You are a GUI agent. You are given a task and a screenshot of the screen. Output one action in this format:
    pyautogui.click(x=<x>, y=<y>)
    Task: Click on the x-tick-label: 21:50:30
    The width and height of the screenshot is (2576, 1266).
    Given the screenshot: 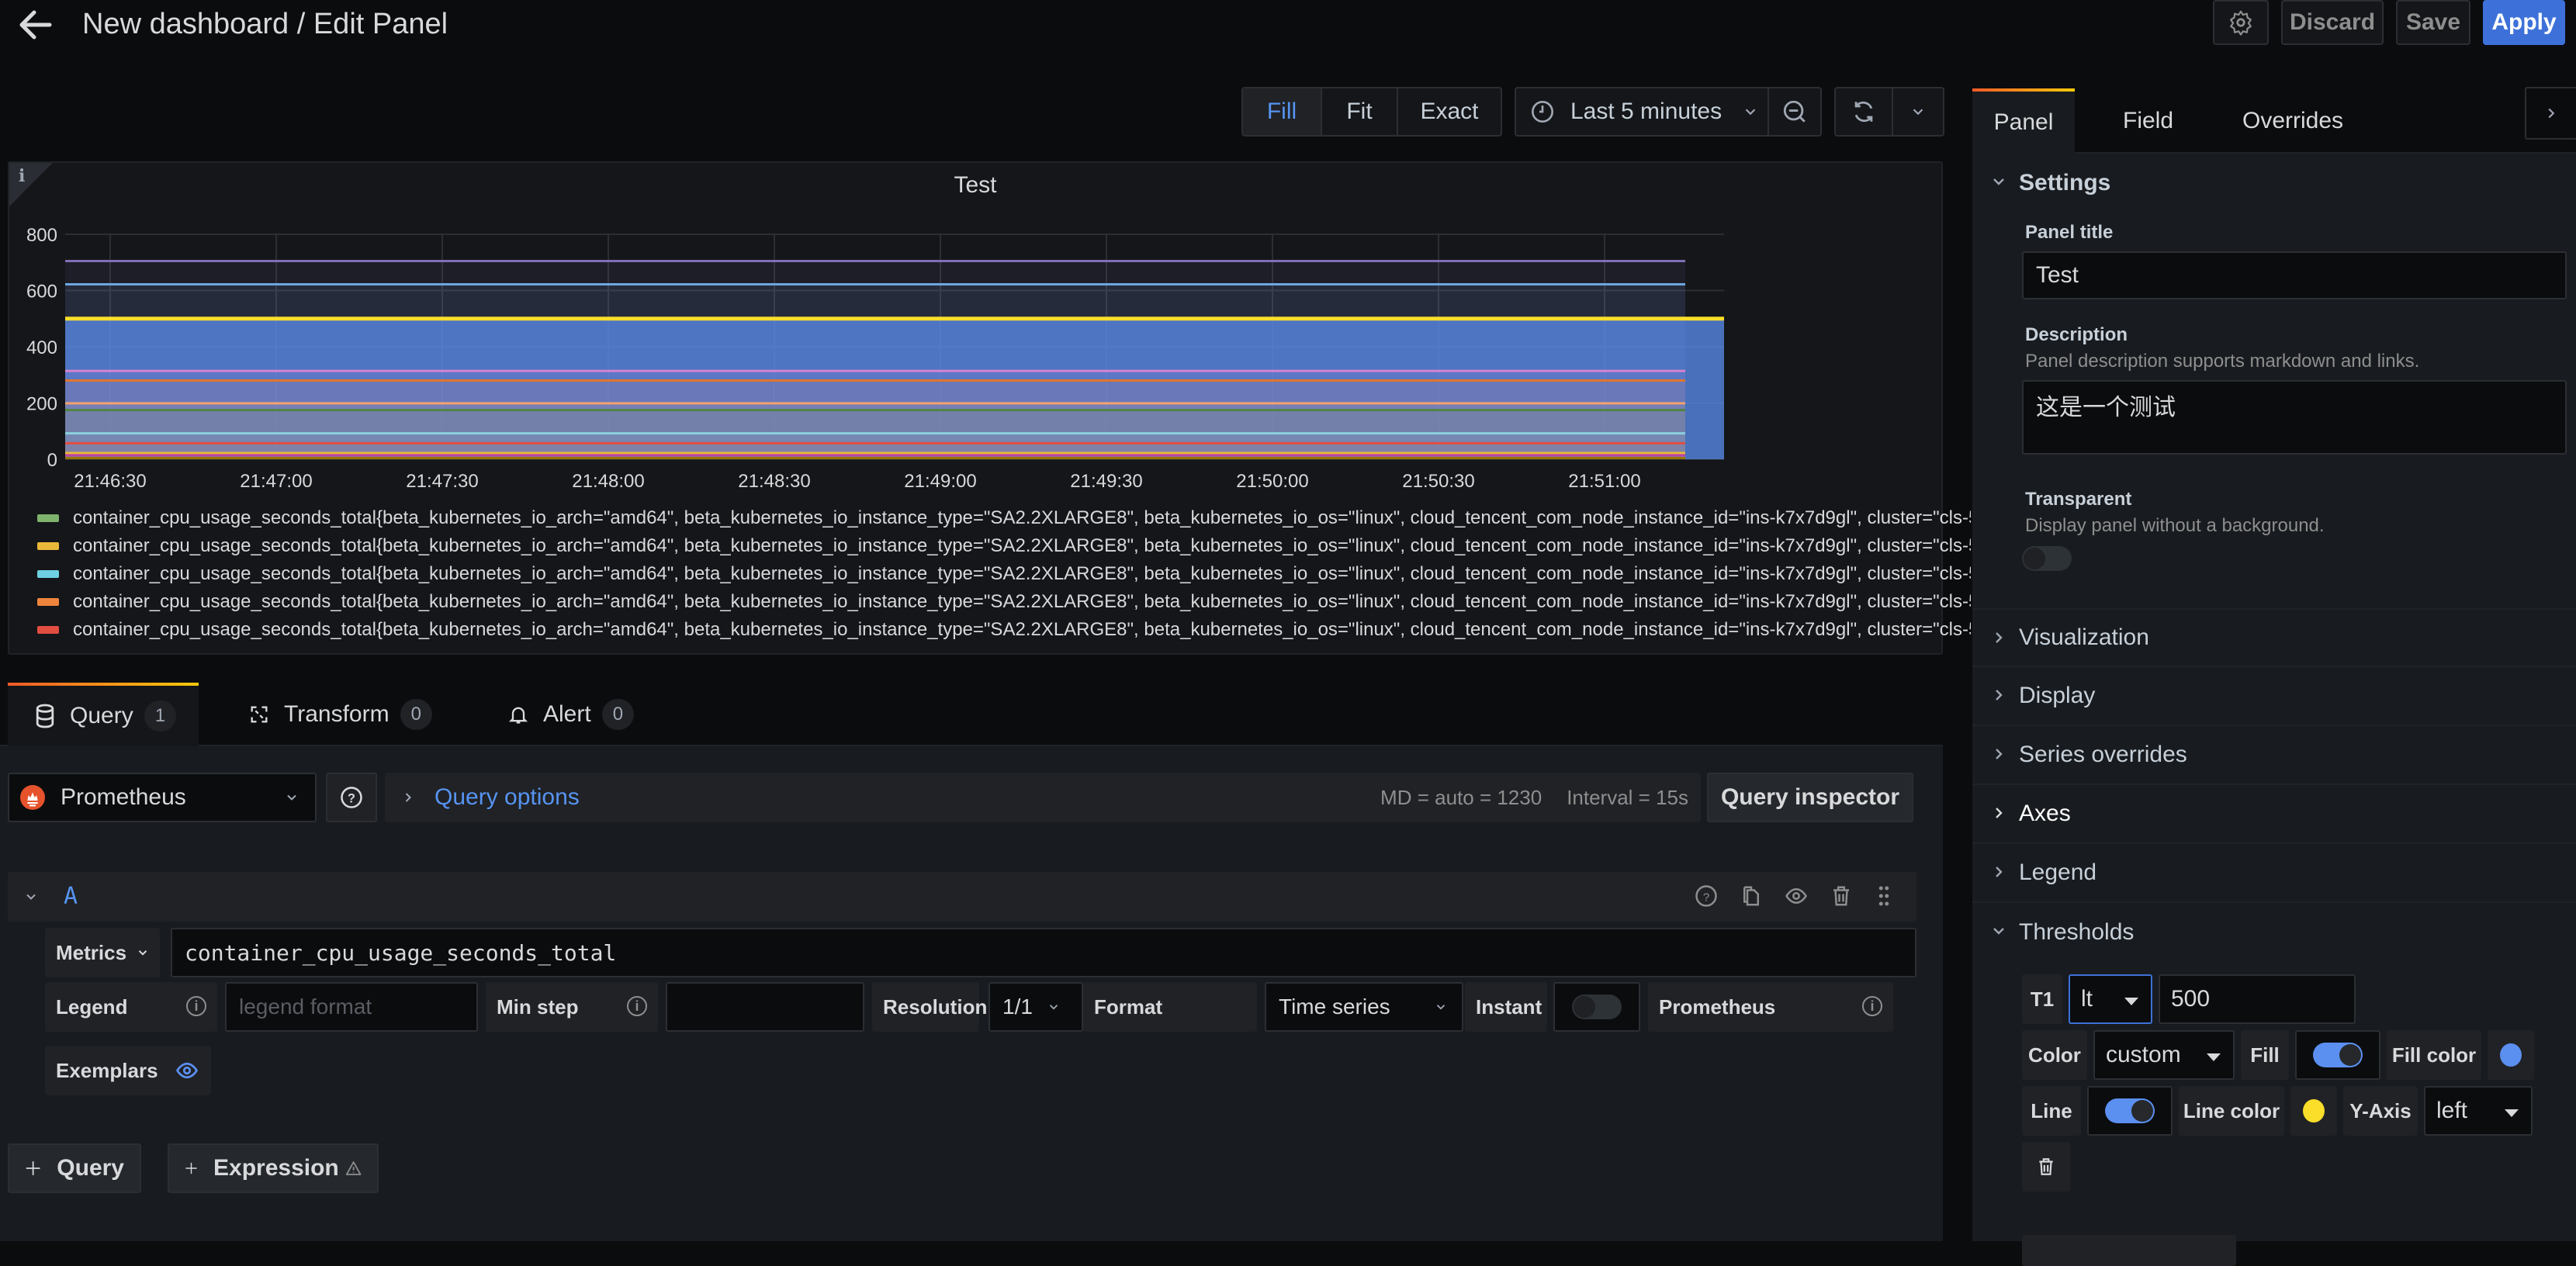 What is the action you would take?
    pyautogui.click(x=1438, y=481)
    